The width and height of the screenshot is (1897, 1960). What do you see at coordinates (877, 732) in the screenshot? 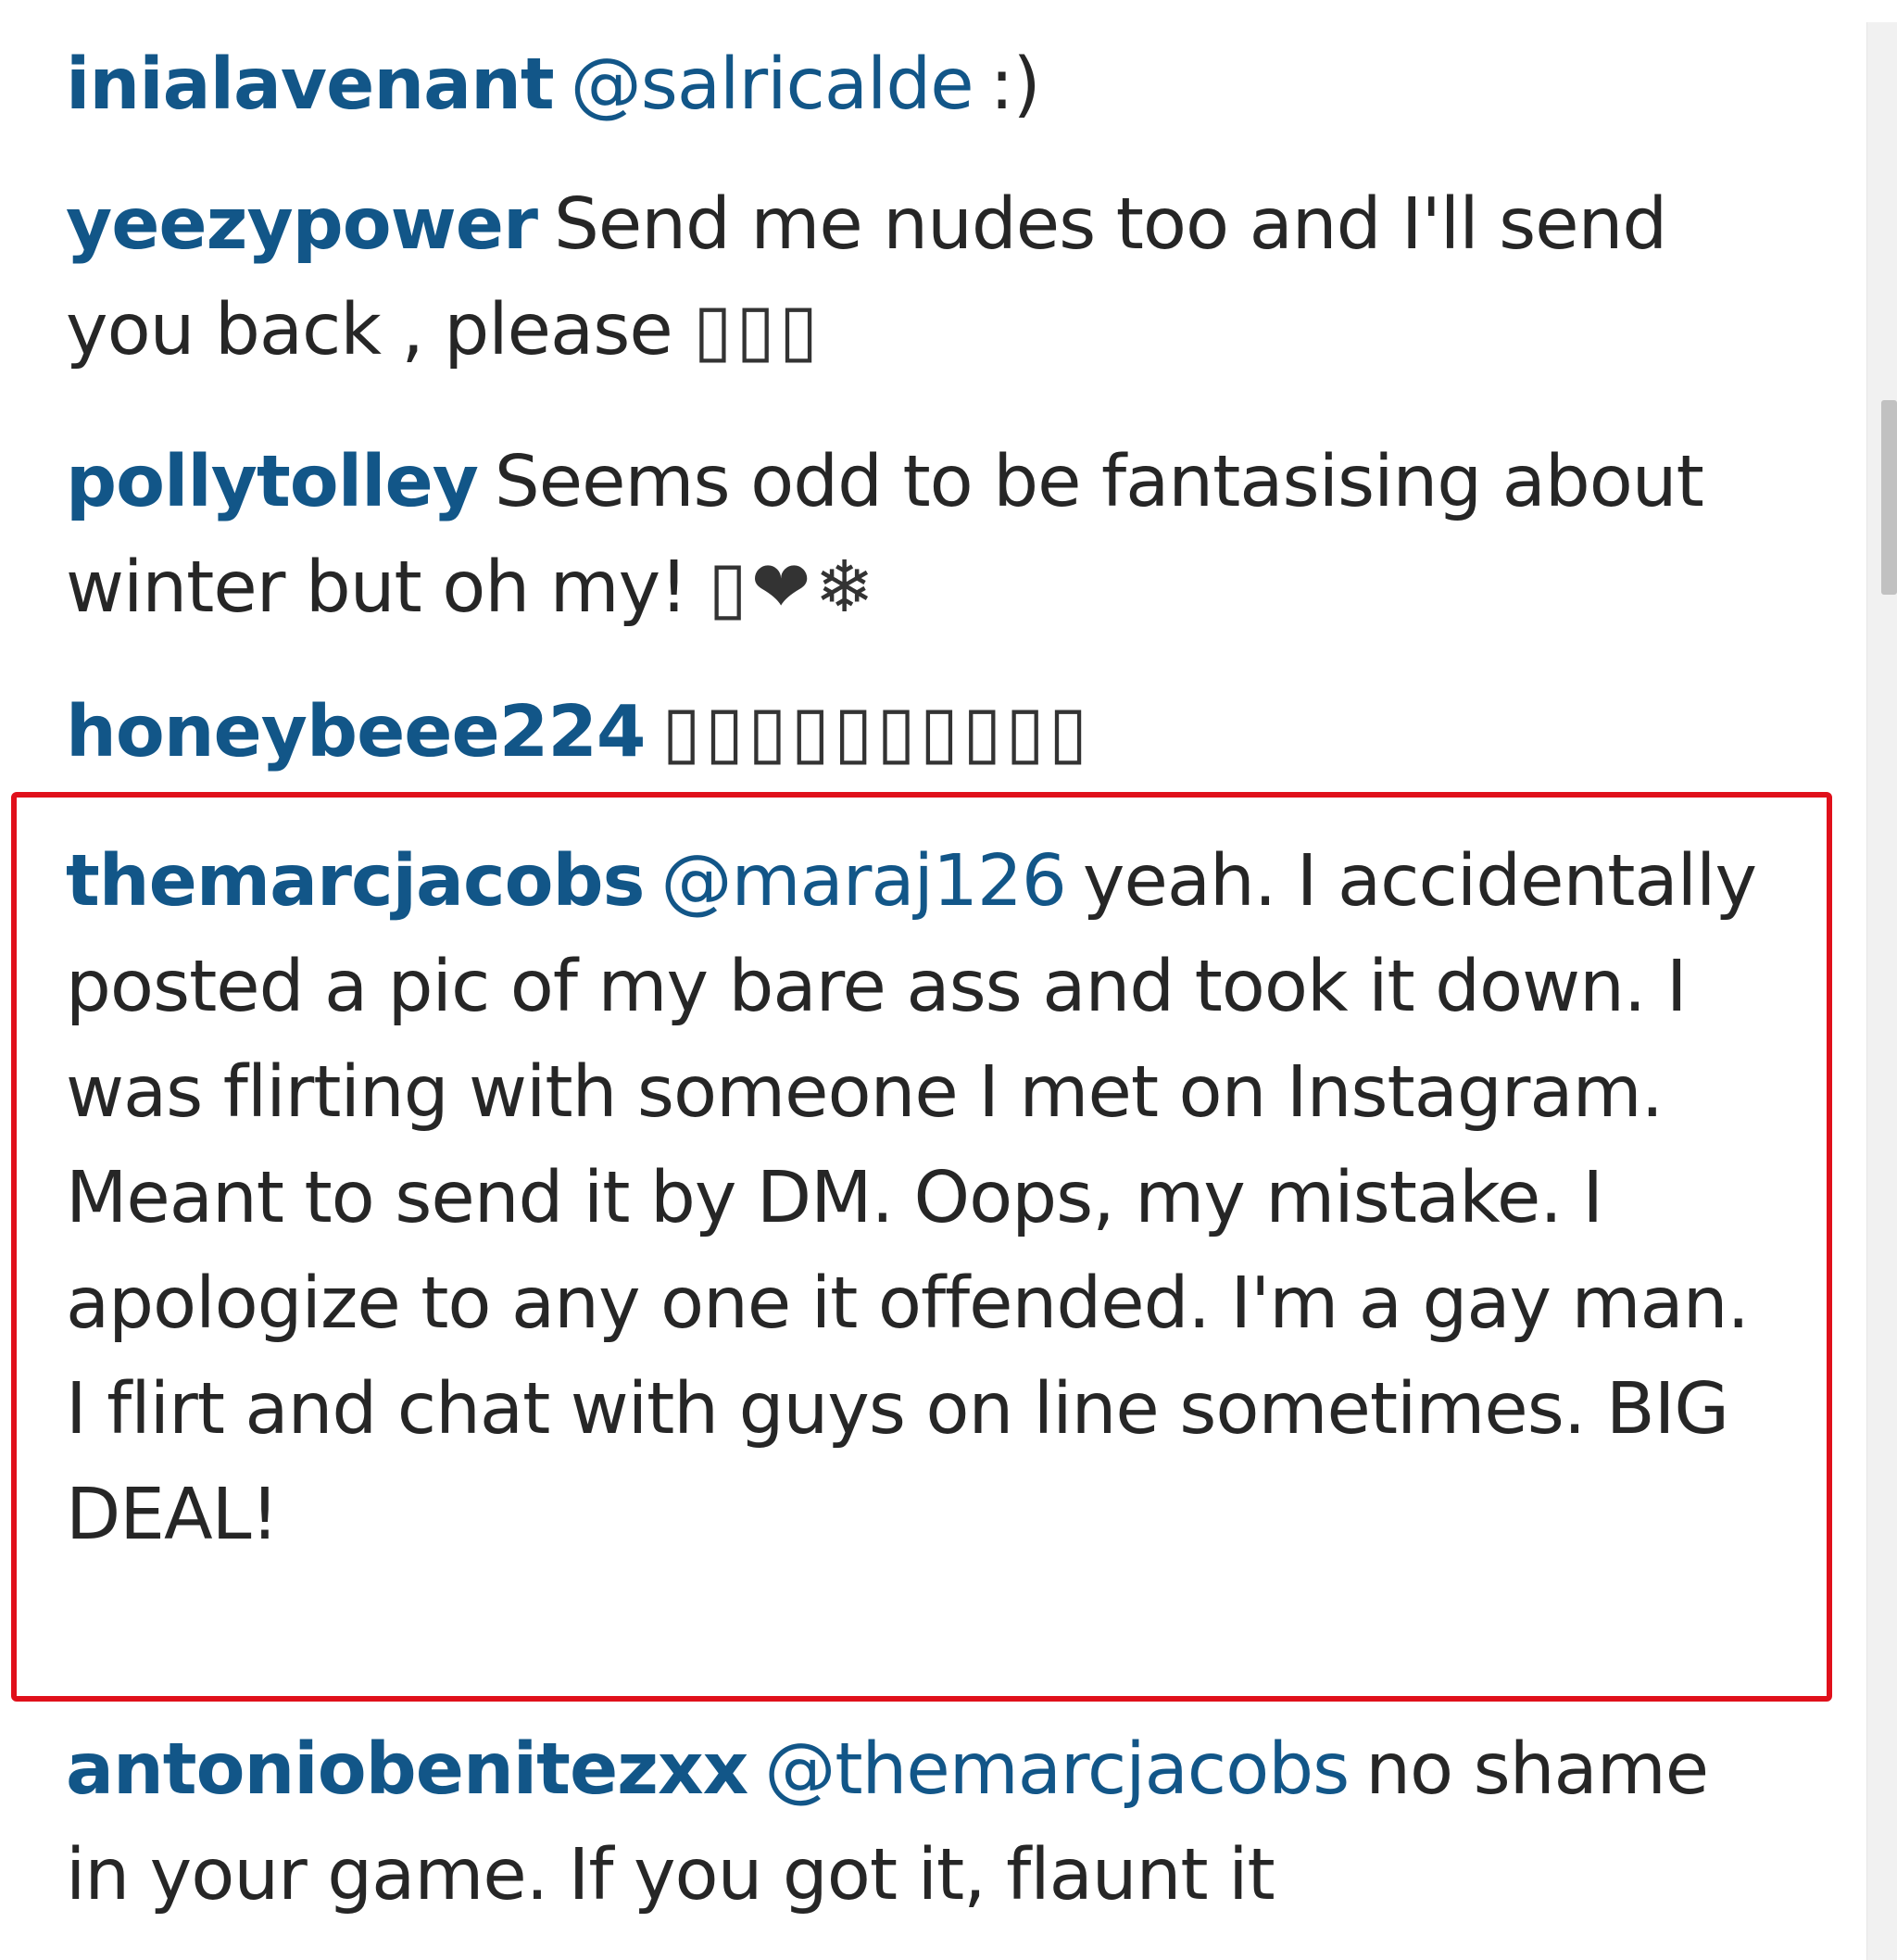
I see `emoji-glyphs: ▯▯▯▯▯▯▯▯▯▯` at bounding box center [877, 732].